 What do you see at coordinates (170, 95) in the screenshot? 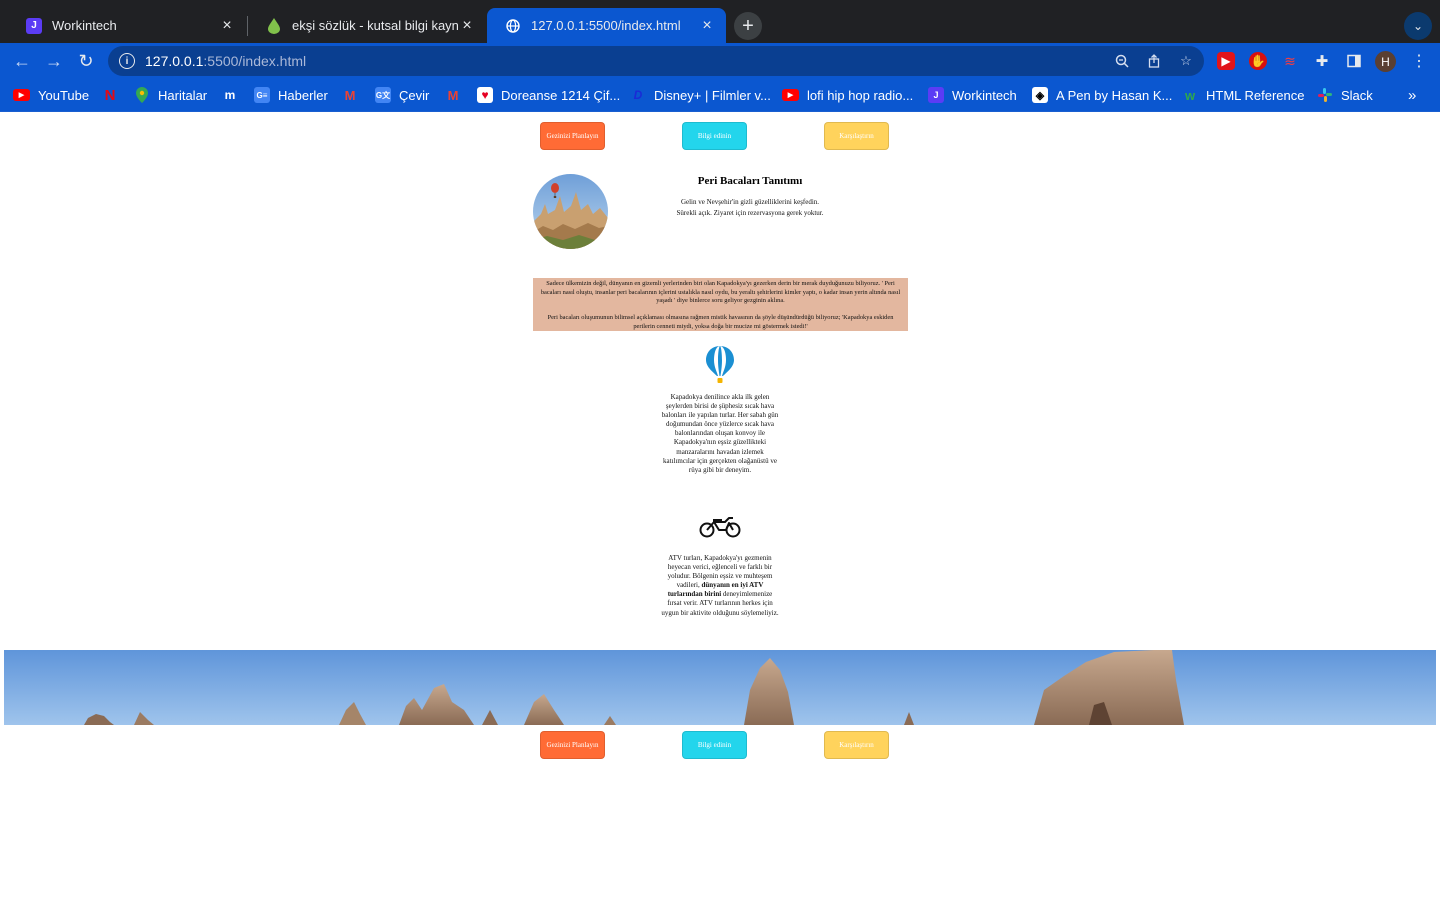
I see `bookmark-haritalar: Haritalar` at bounding box center [170, 95].